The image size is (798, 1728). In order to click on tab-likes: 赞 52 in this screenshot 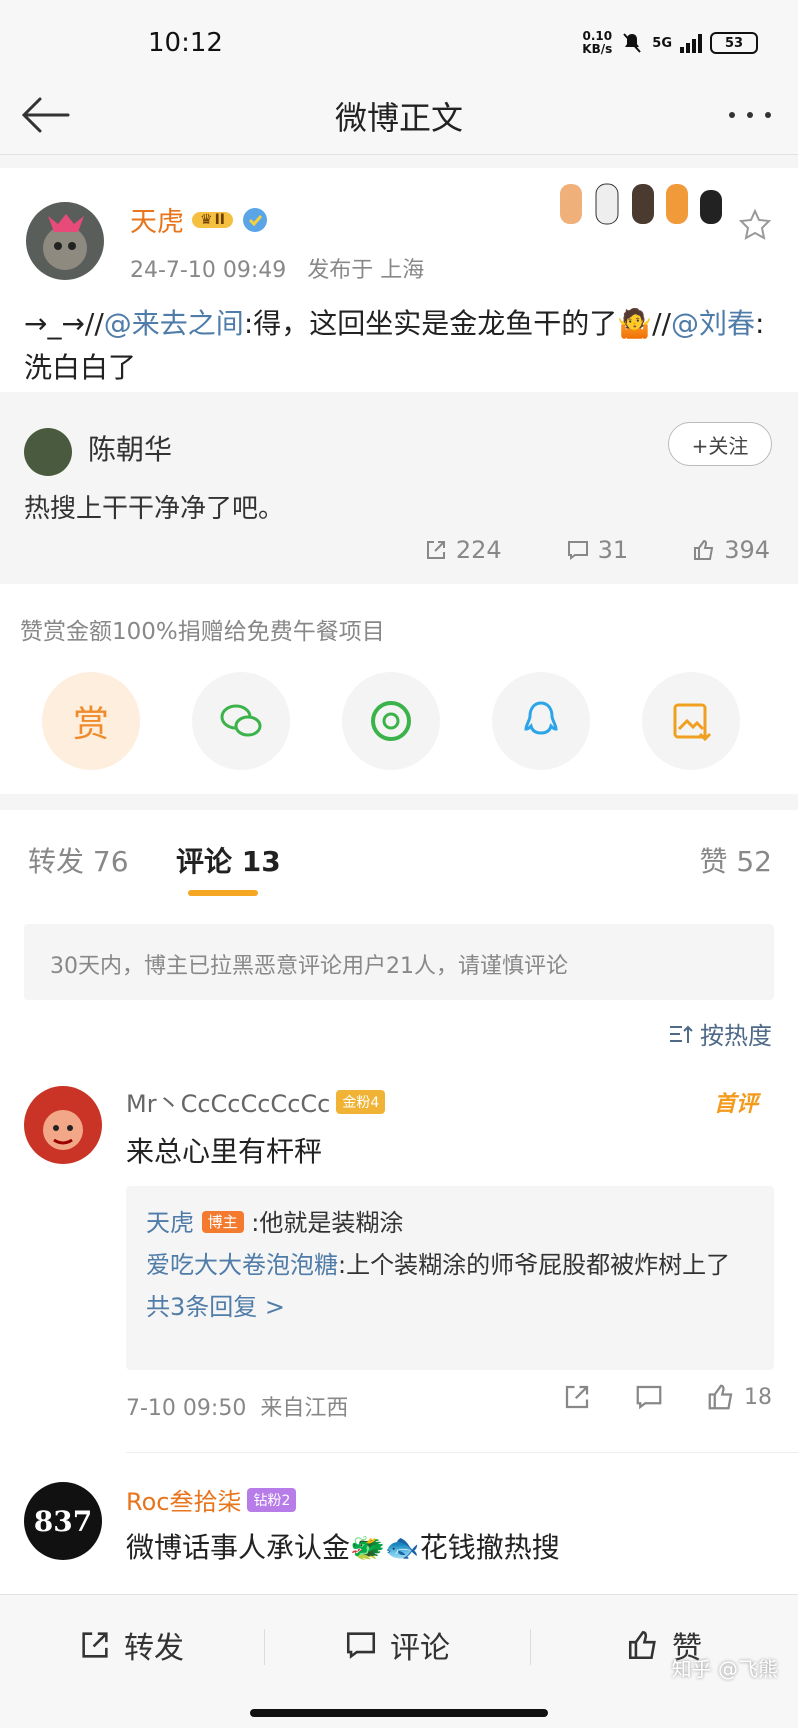, I will do `click(735, 860)`.